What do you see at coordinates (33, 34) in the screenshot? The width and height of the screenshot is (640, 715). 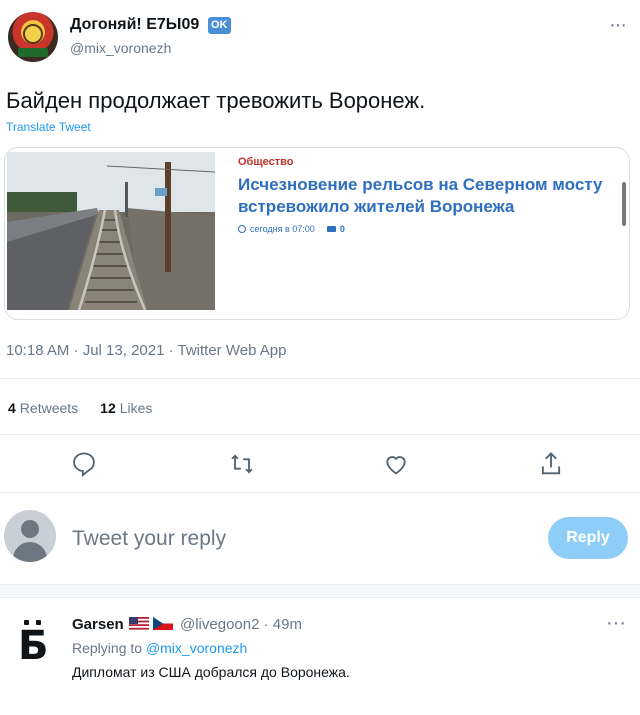 I see `avatar-face` at bounding box center [33, 34].